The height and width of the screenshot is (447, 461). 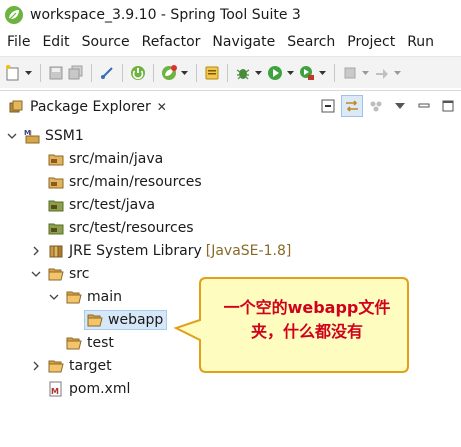 I want to click on link-with-editor-icon, so click(x=352, y=106).